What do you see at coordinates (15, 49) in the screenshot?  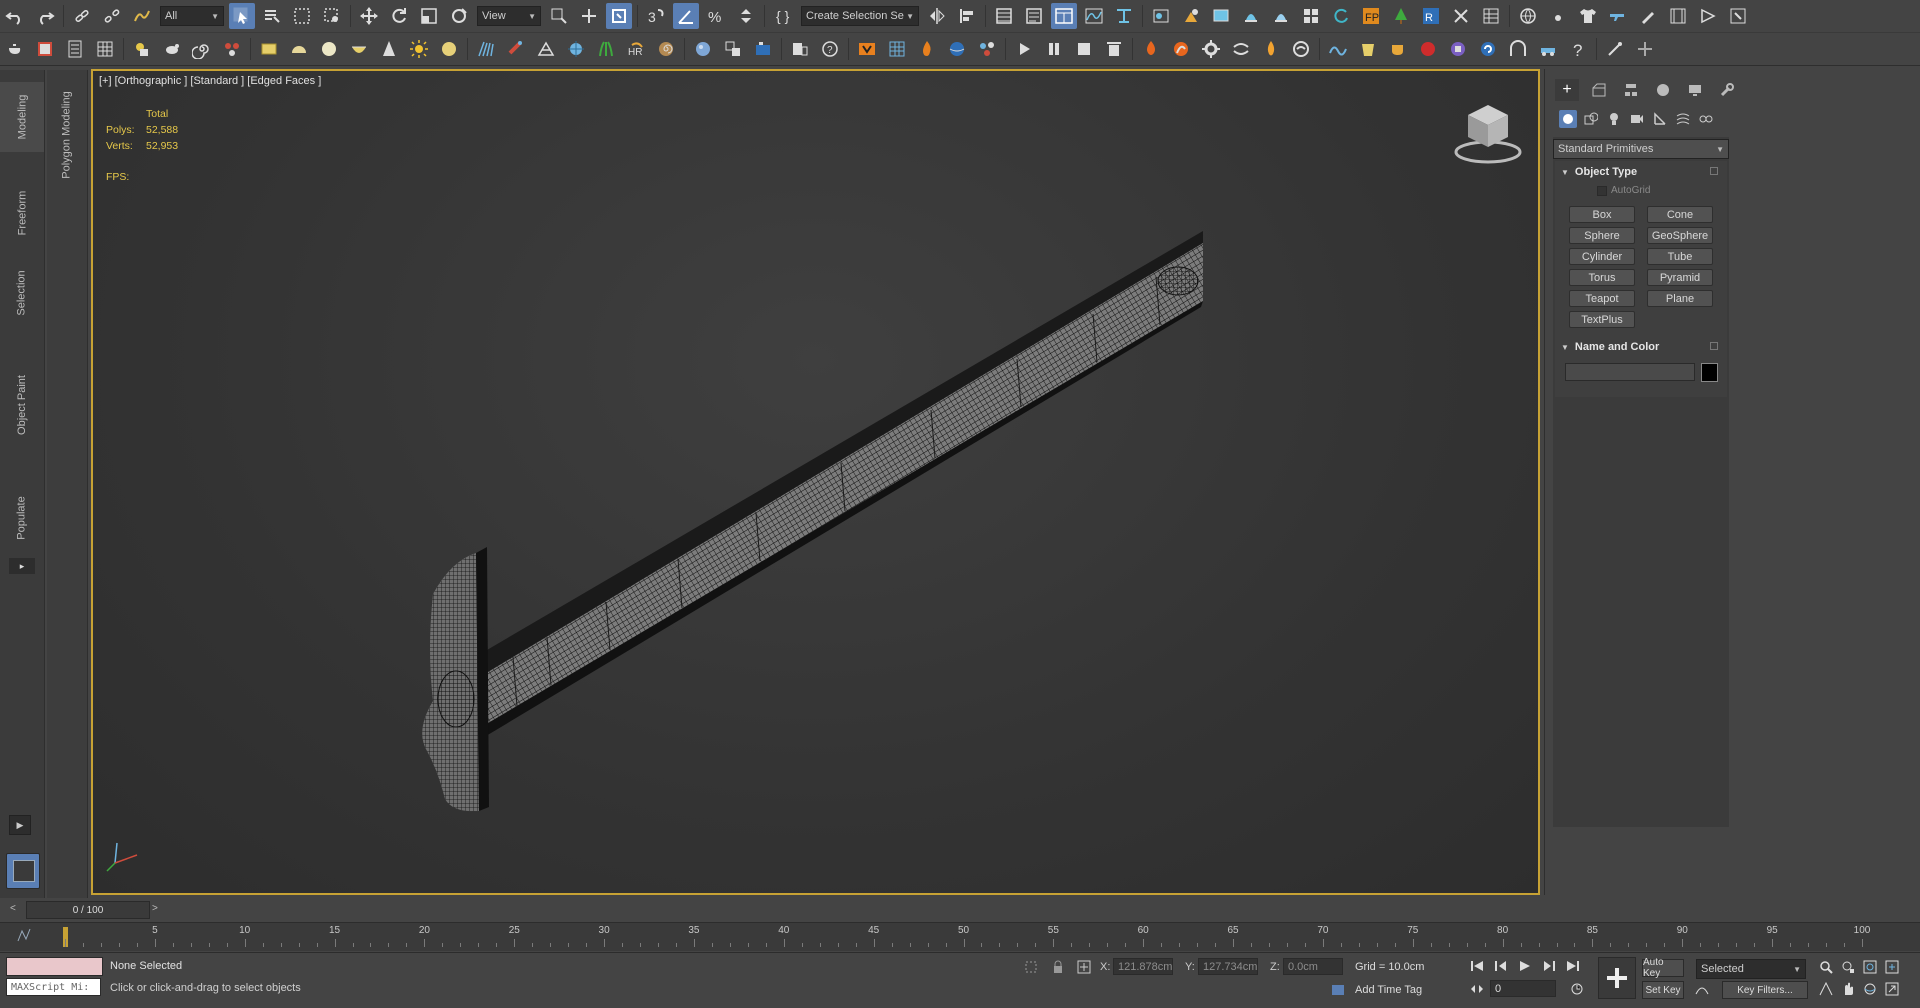 I see `teapot-render-icon` at bounding box center [15, 49].